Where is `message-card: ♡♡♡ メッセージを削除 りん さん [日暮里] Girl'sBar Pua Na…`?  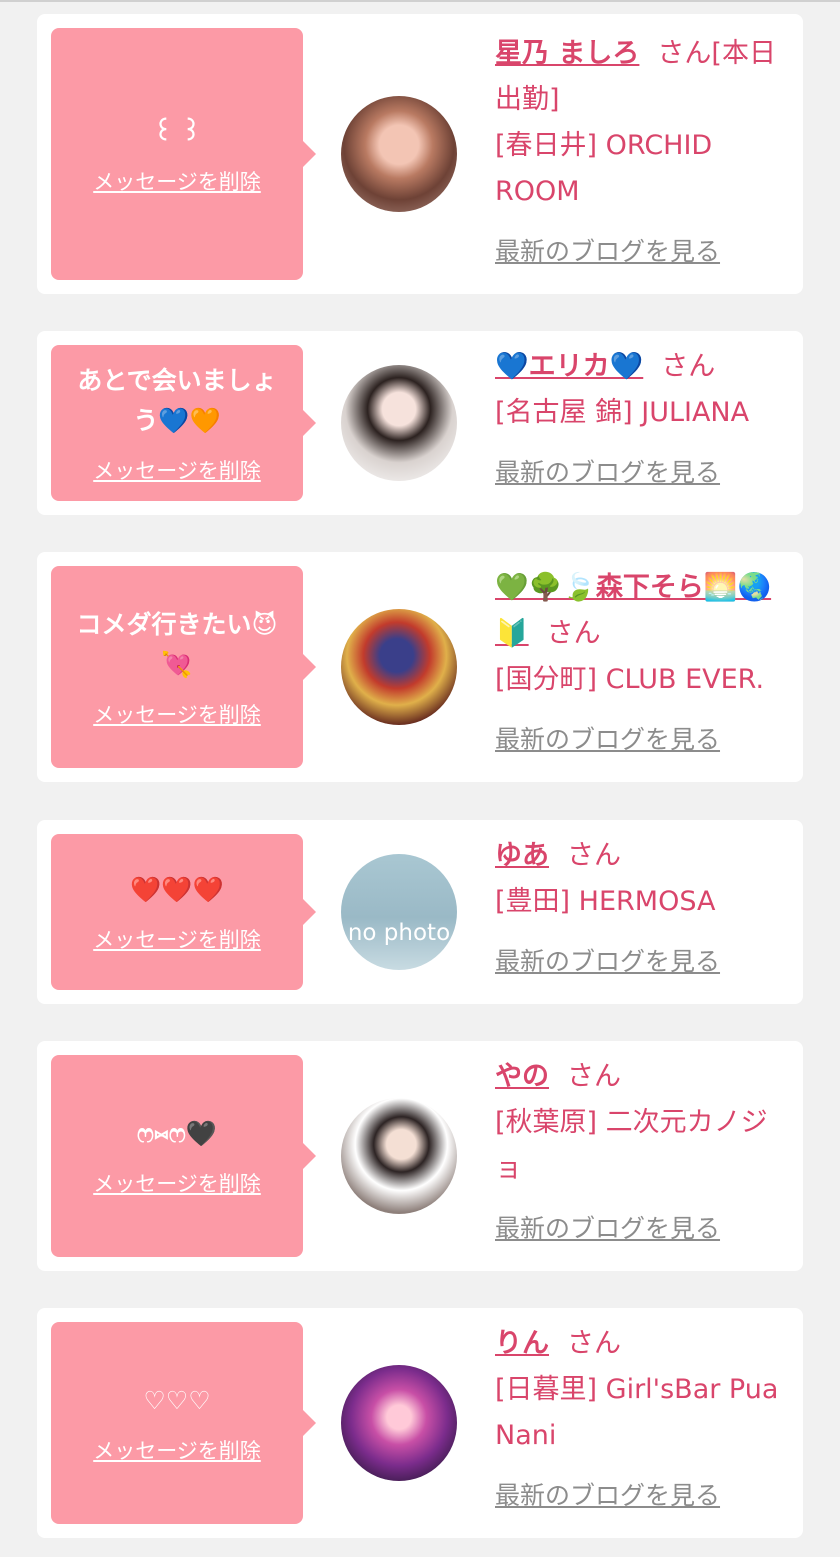 message-card: ♡♡♡ メッセージを削除 りん さん [日暮里] Girl'sBar Pua Na… is located at coordinates (420, 1423).